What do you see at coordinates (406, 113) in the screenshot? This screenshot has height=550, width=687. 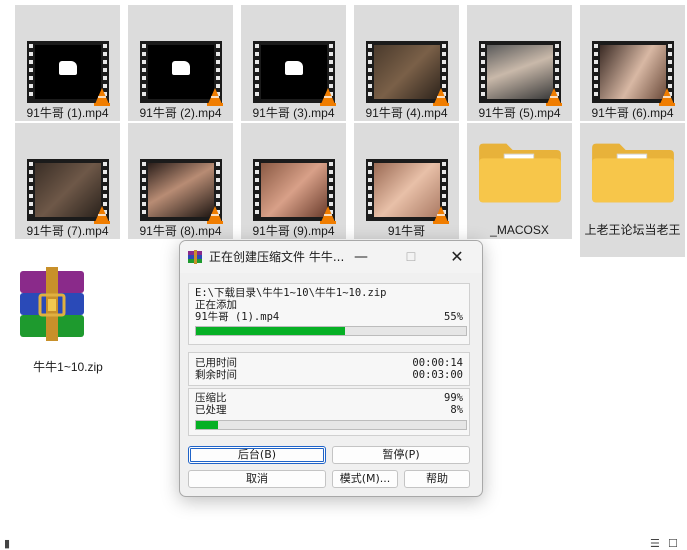 I see `file-name: 91牛哥 (4).mp4` at bounding box center [406, 113].